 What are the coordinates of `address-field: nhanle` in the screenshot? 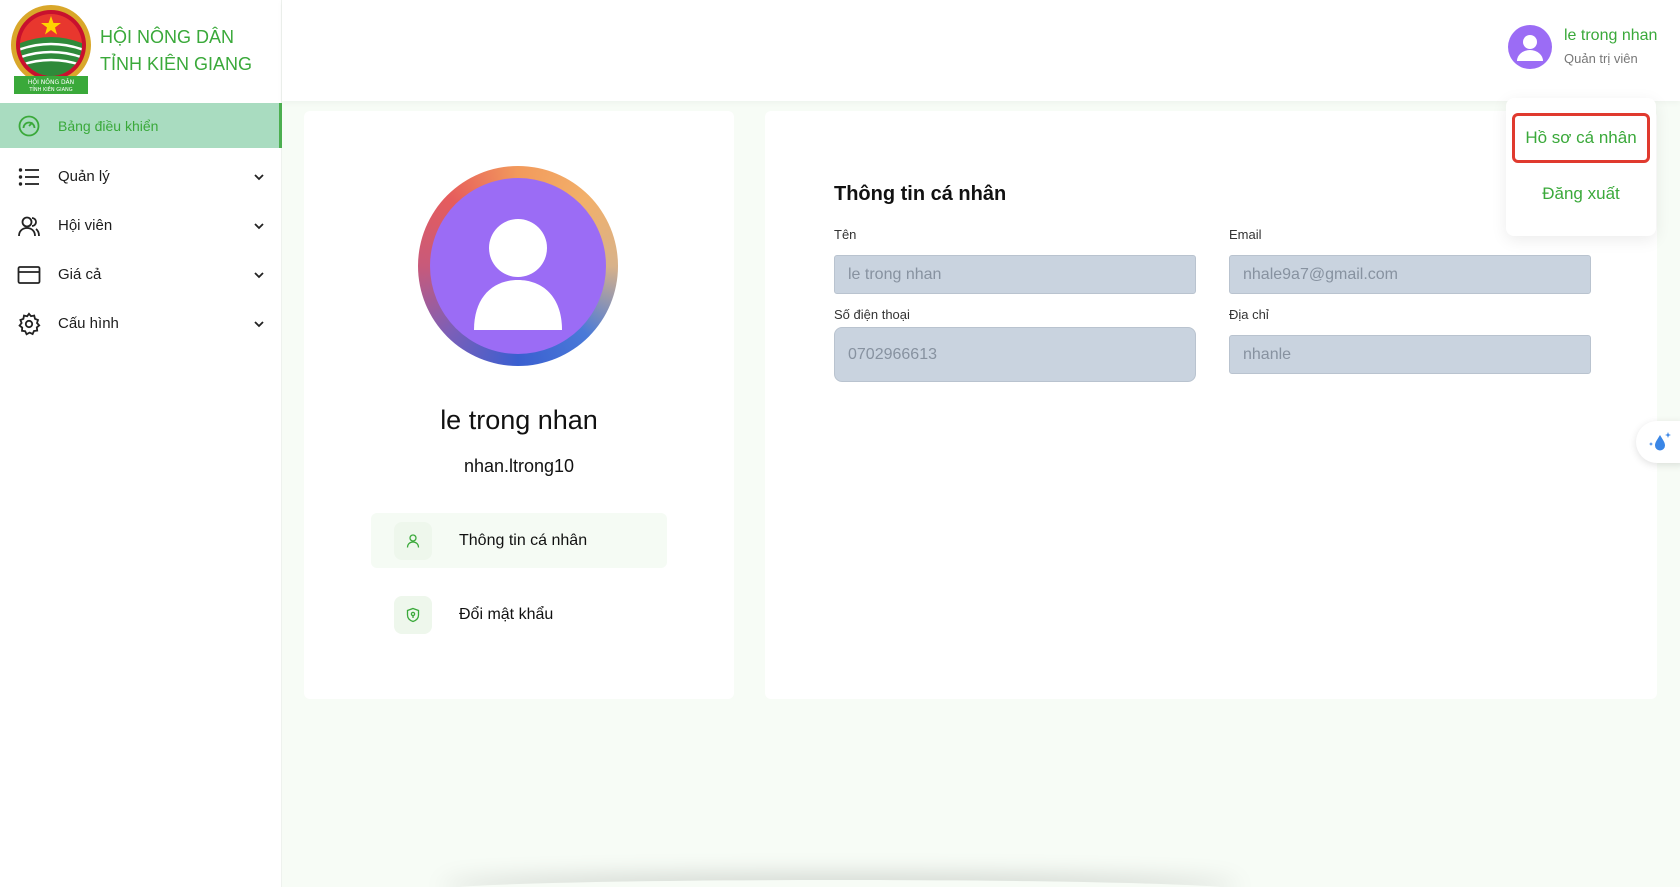 It's located at (1410, 354).